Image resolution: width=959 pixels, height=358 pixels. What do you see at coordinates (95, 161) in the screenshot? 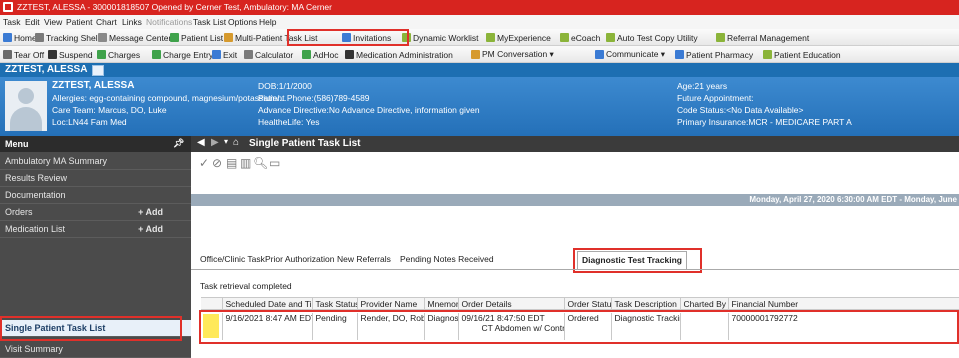
I see `sidebar-item-ambulatory-ma-summary: Ambulatory MA Summary` at bounding box center [95, 161].